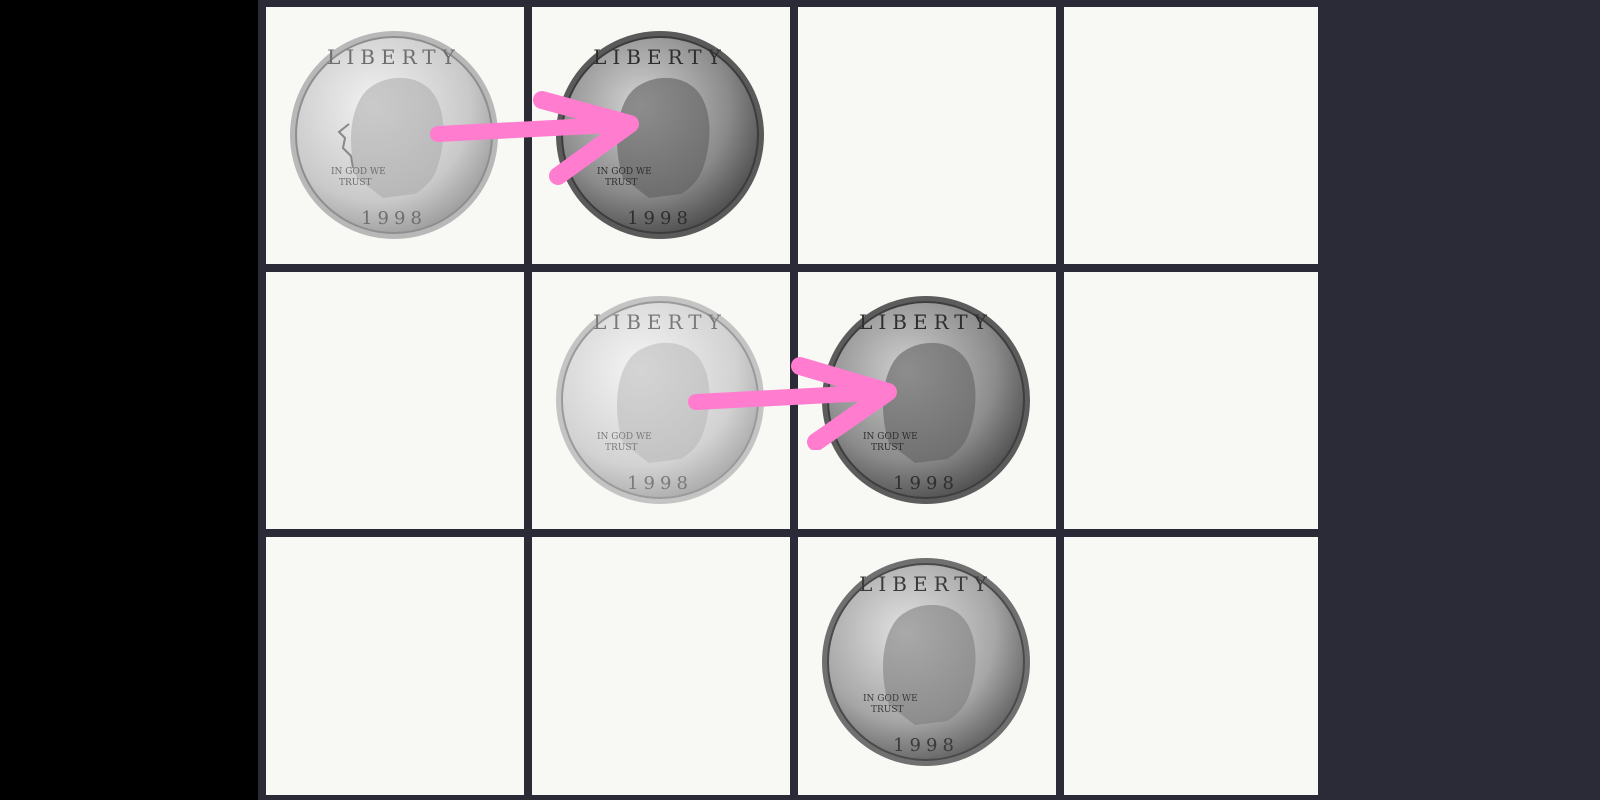  I want to click on cell-r0-c1: LIBERTY IN GOD WE TRUST 1998, so click(661, 135).